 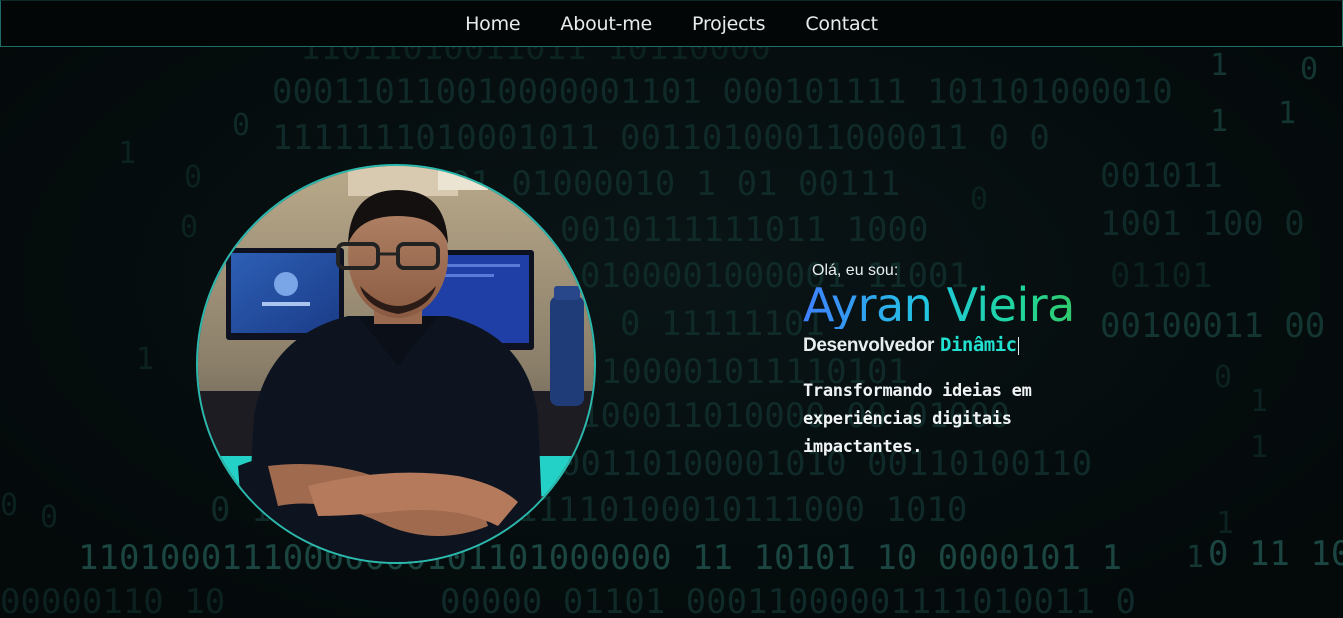 I want to click on typing-cursor, so click(x=1018, y=346).